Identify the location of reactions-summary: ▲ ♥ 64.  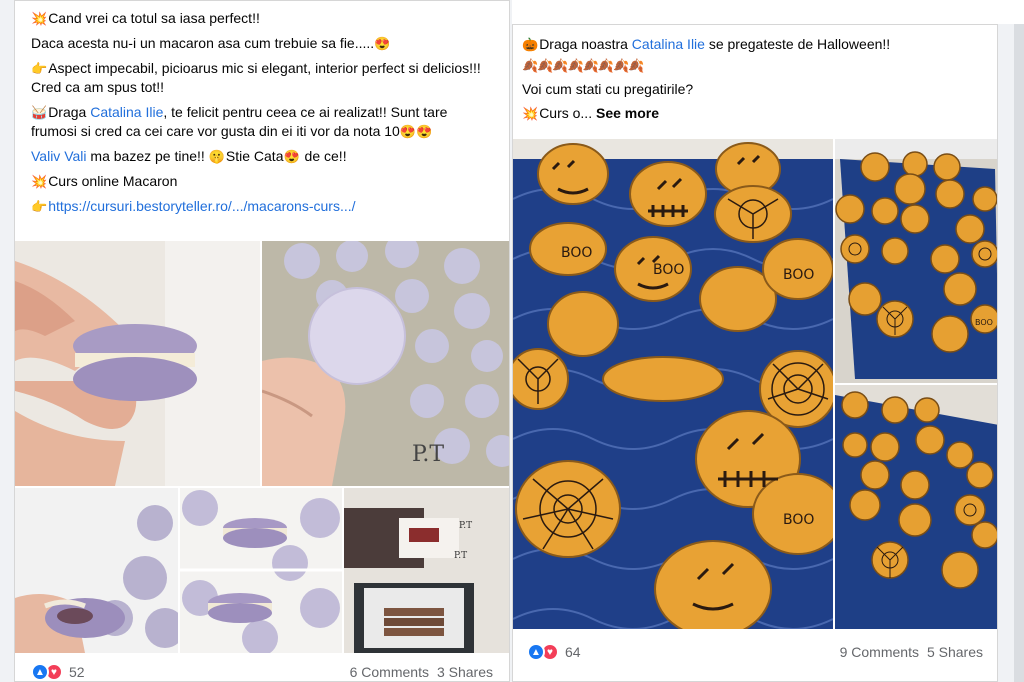
(554, 652).